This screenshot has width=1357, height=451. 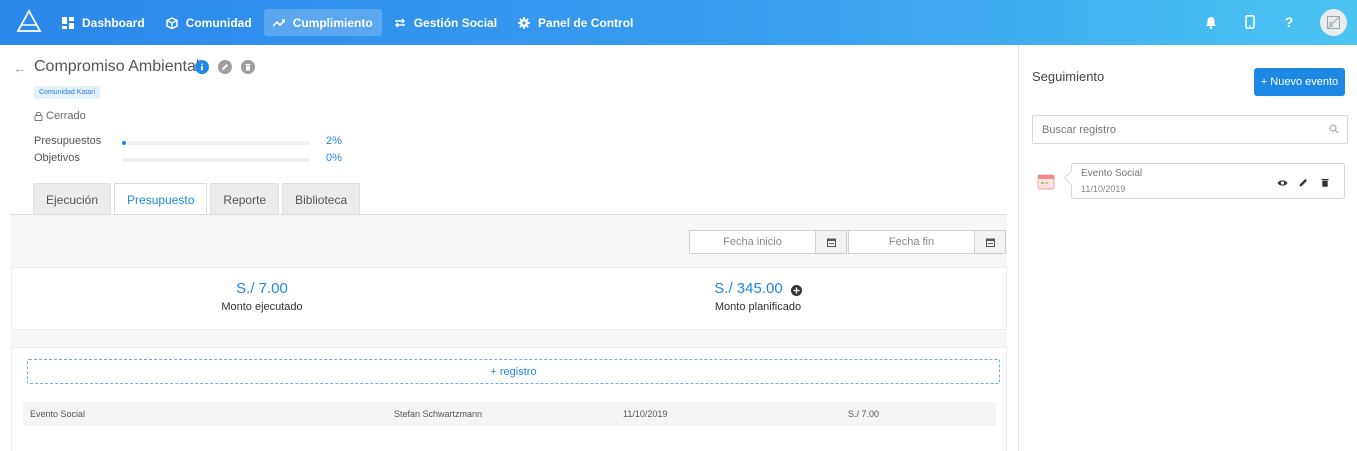 I want to click on nav-label: Gestión Social, so click(x=455, y=22).